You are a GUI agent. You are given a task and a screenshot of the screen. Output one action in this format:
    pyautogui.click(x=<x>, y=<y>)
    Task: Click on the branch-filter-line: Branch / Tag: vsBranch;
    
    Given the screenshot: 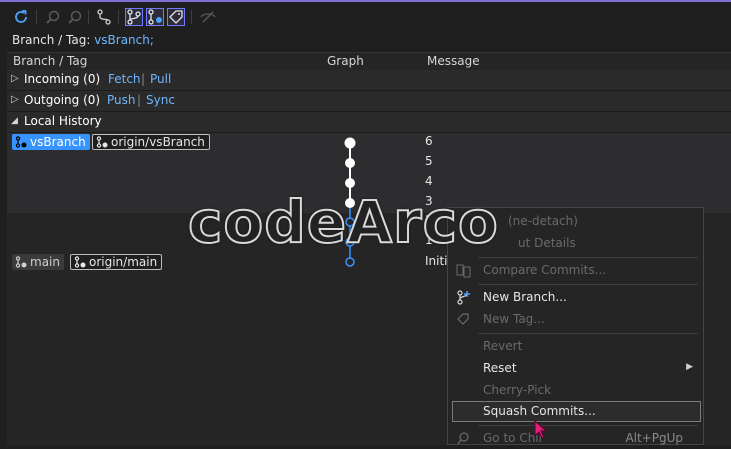 What is the action you would take?
    pyautogui.click(x=83, y=40)
    